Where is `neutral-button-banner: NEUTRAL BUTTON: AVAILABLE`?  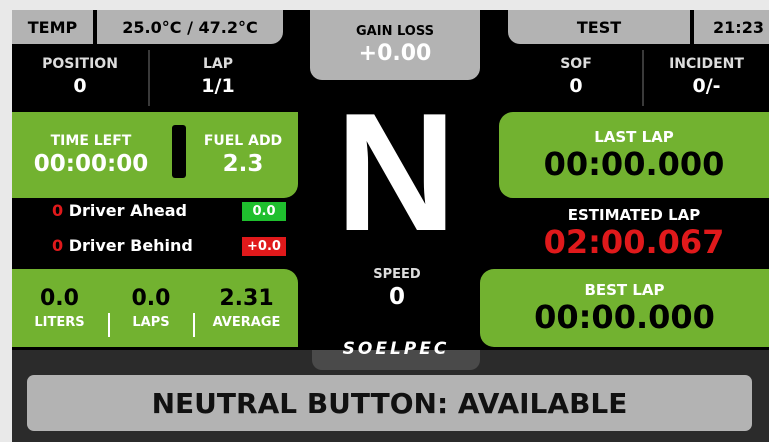 neutral-button-banner: NEUTRAL BUTTON: AVAILABLE is located at coordinates (389, 403).